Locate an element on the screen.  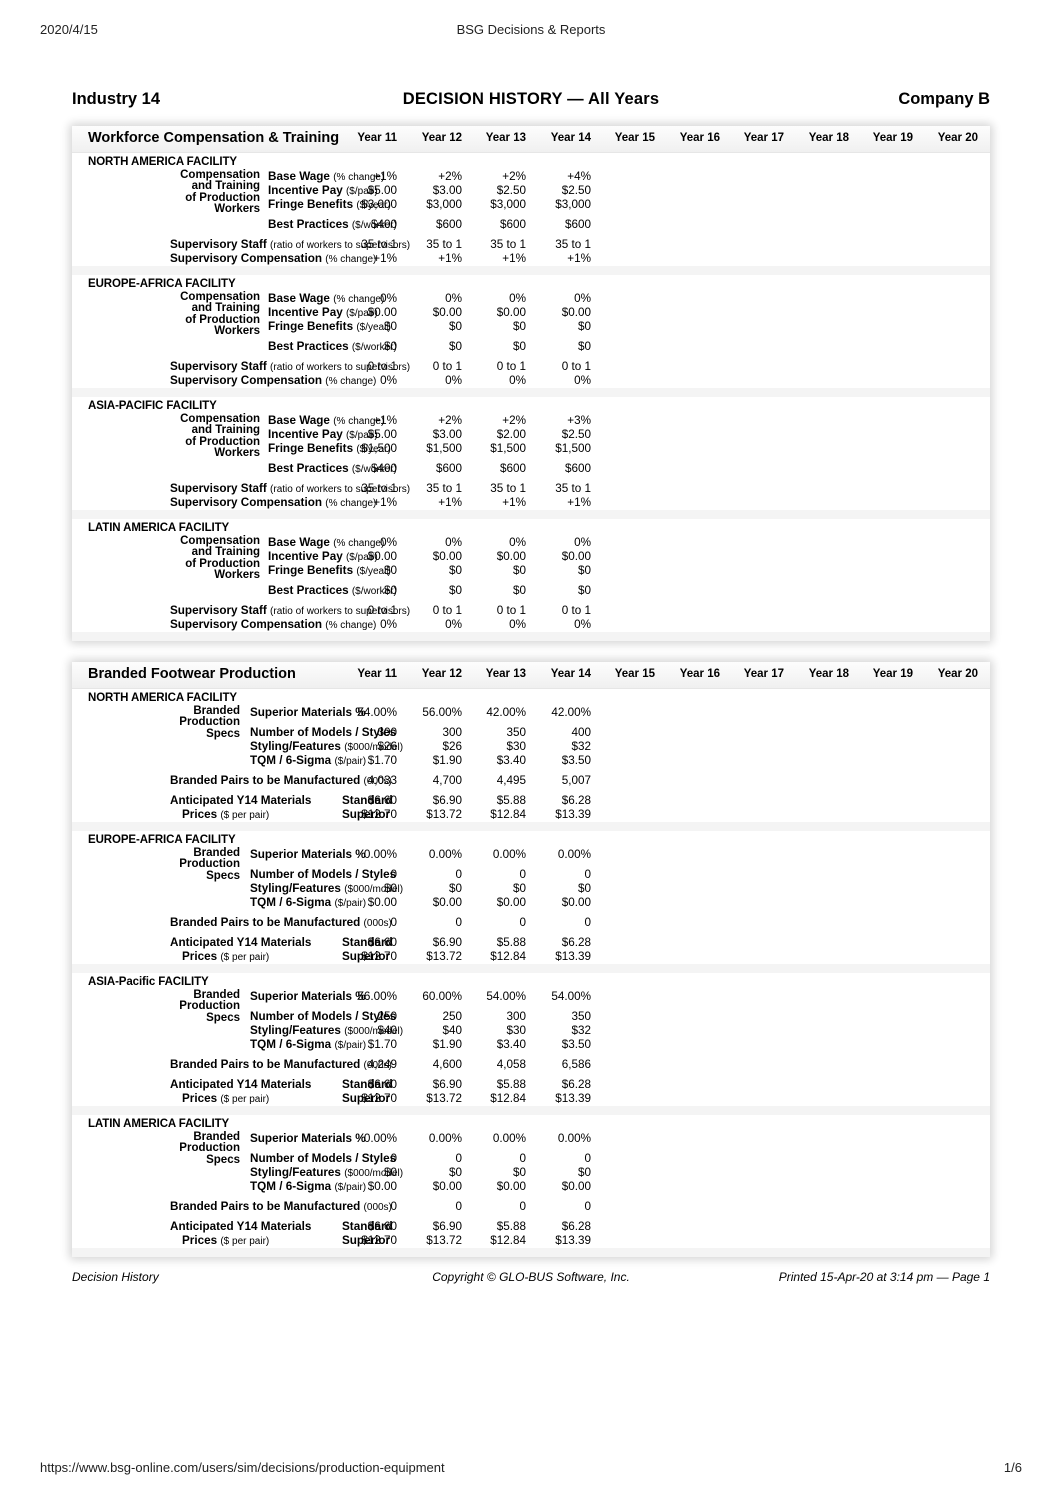
row-label: Anticipated Y14 Materials is located at coordinates (241, 800).